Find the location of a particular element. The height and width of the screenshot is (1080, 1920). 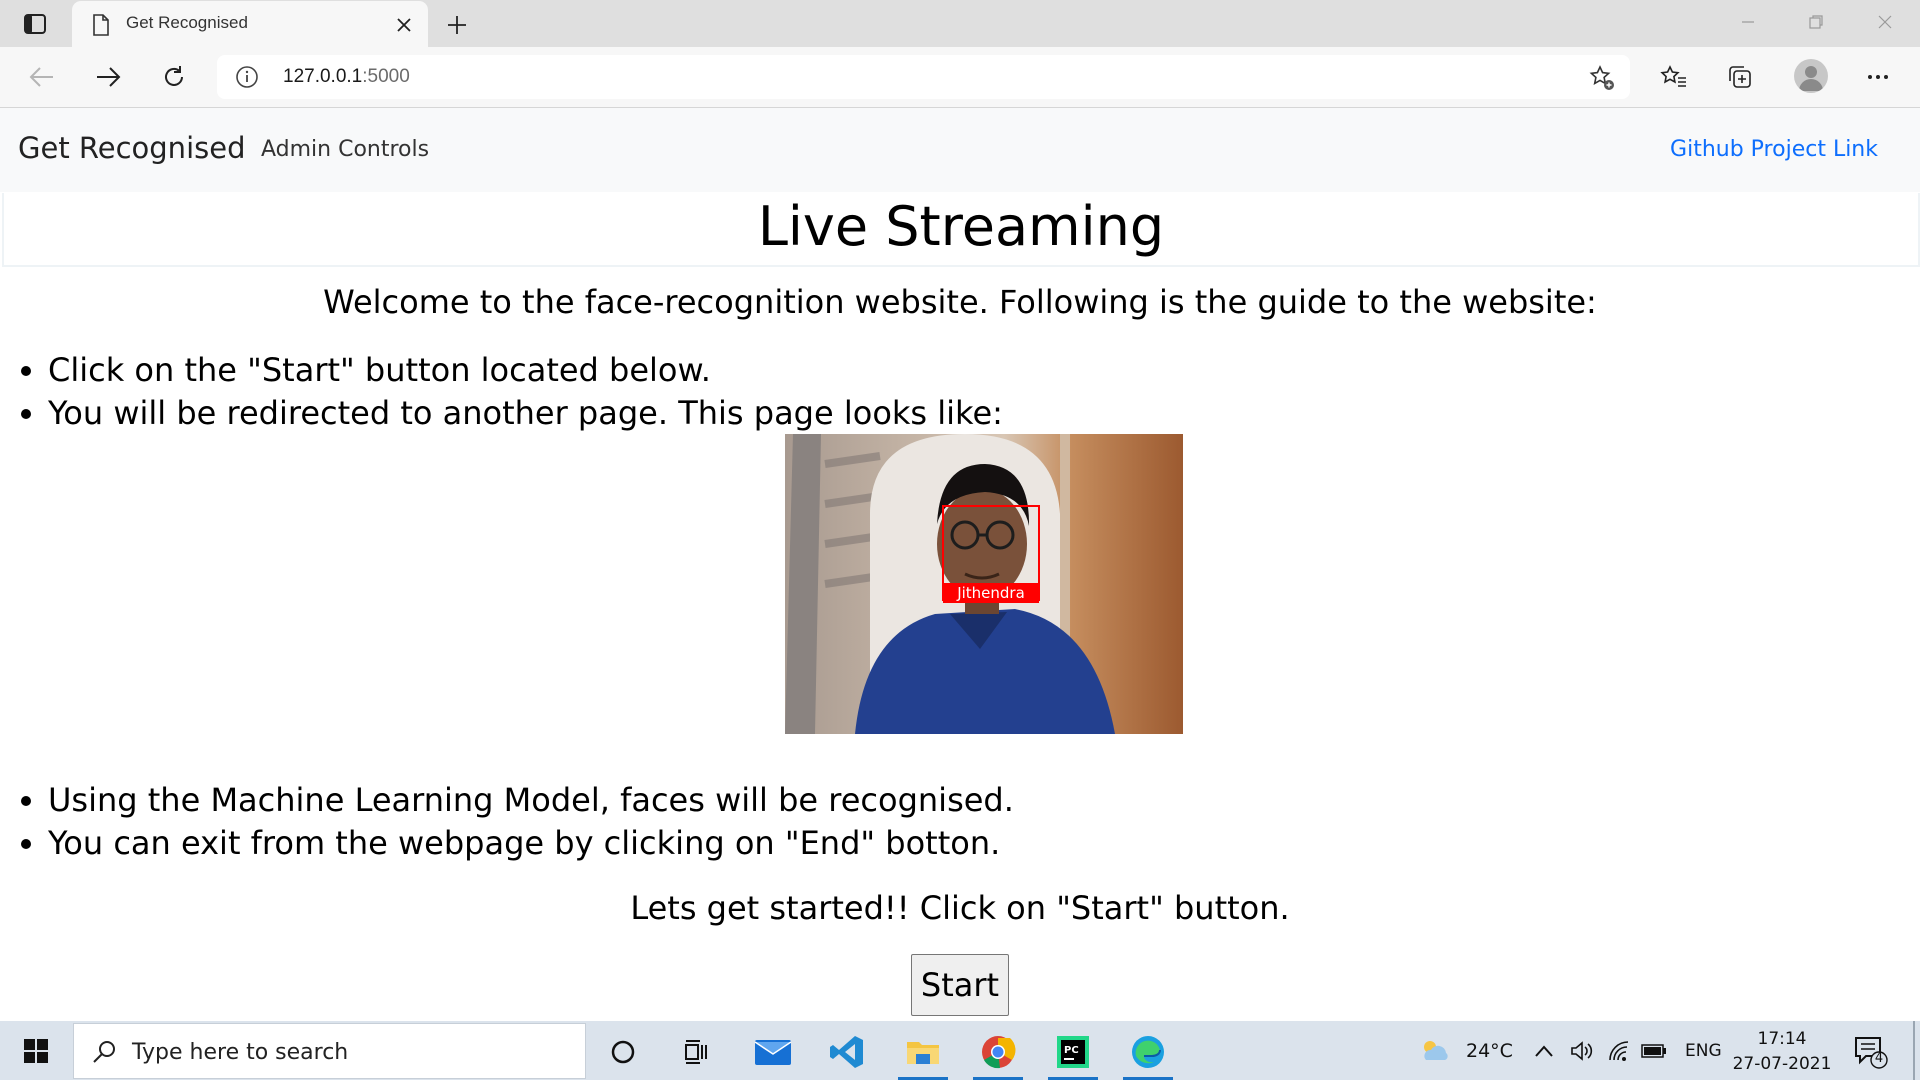

browser-tab-active: Get Recognised is located at coordinates (250, 24).